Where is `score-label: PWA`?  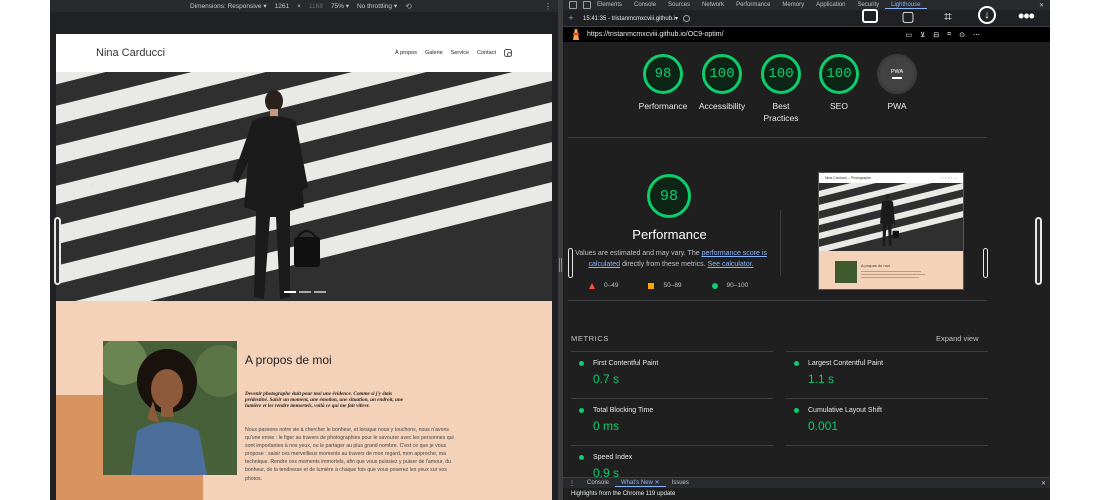 score-label: PWA is located at coordinates (897, 106).